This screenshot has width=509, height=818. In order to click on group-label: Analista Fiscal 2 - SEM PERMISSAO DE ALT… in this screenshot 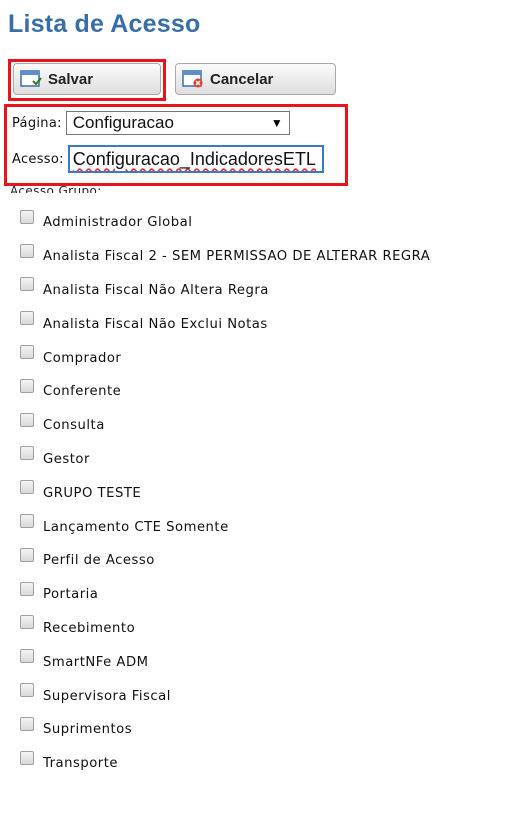, I will do `click(237, 257)`.